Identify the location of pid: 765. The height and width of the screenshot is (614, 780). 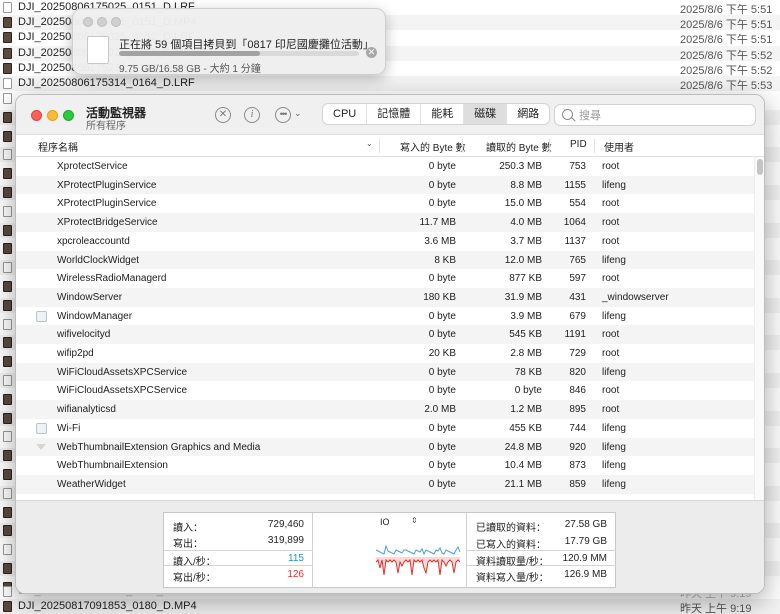
(577, 260).